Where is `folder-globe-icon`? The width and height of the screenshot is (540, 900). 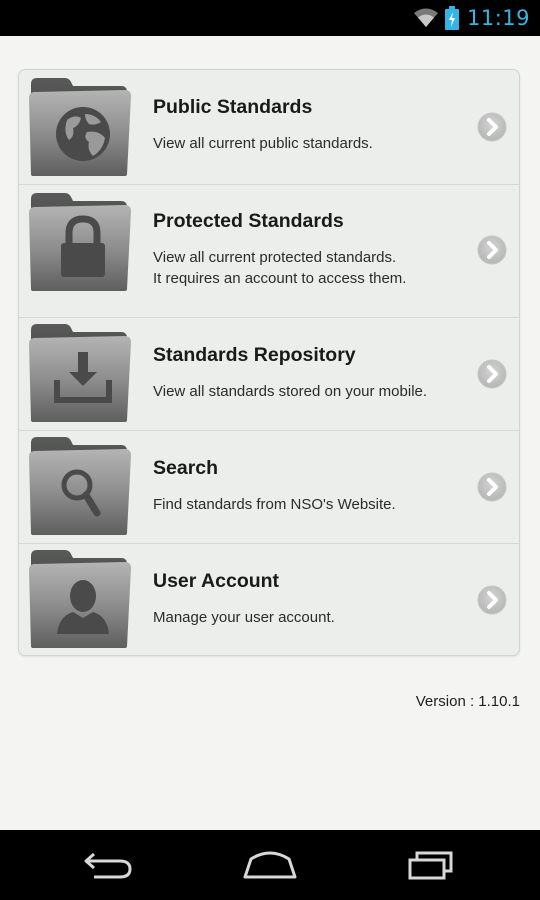
folder-globe-icon is located at coordinates (81, 127).